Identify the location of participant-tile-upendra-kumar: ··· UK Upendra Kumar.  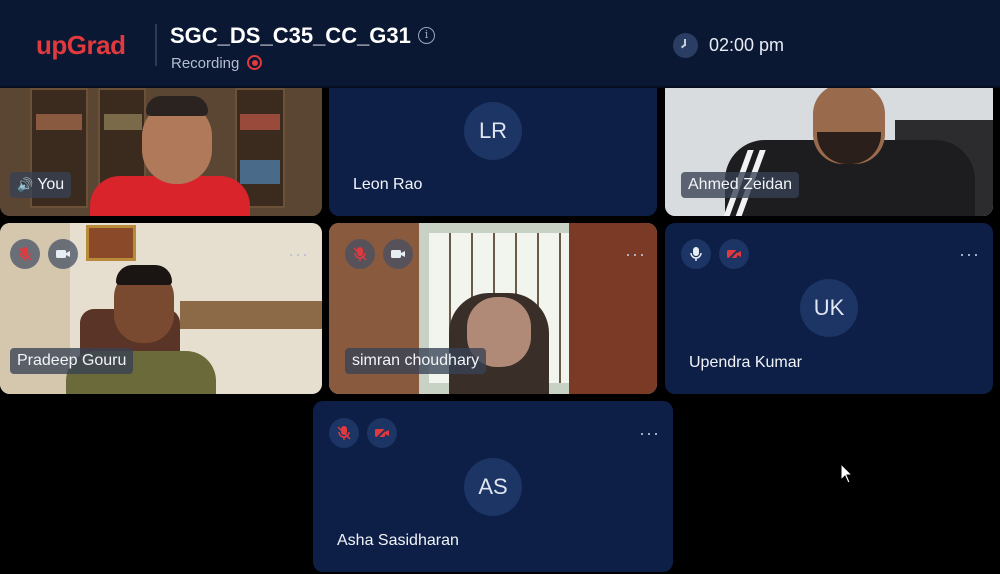
(829, 308).